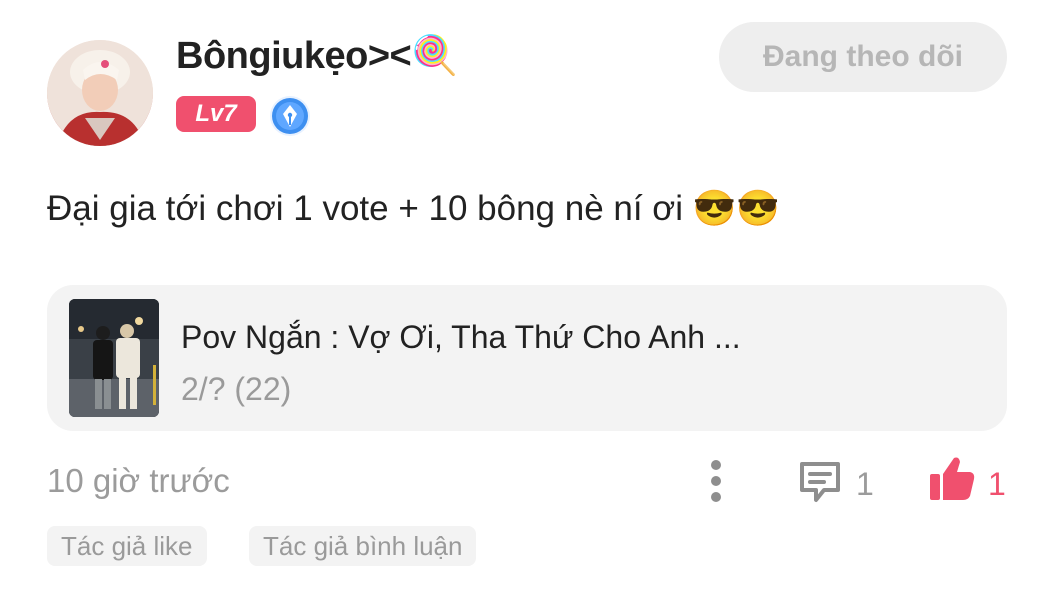  What do you see at coordinates (863, 57) in the screenshot?
I see `following-button: Đang theo dõi` at bounding box center [863, 57].